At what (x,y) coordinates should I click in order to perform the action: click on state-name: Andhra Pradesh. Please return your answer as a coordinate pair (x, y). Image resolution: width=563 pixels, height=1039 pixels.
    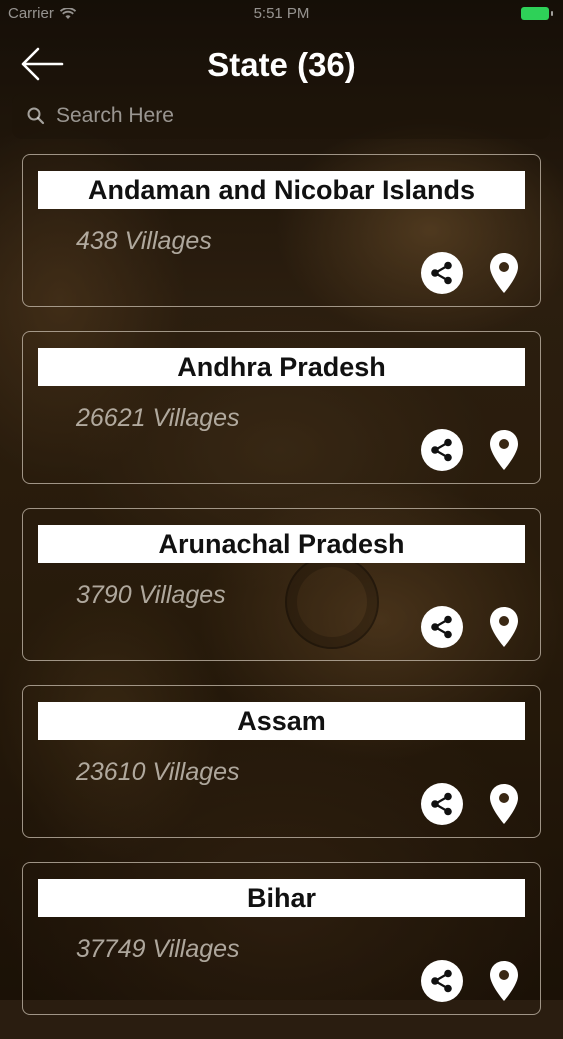
    Looking at the image, I should click on (281, 367).